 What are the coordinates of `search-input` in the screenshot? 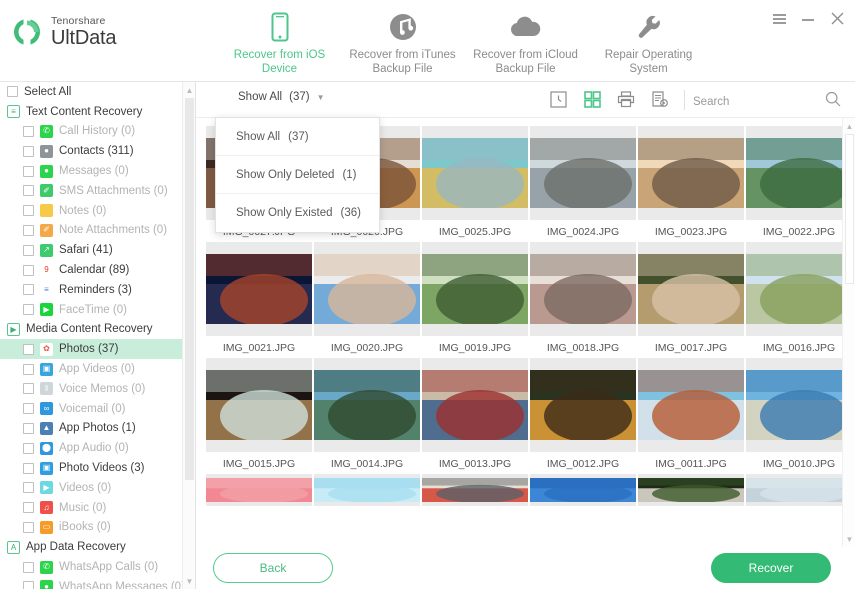 It's located at (746, 101).